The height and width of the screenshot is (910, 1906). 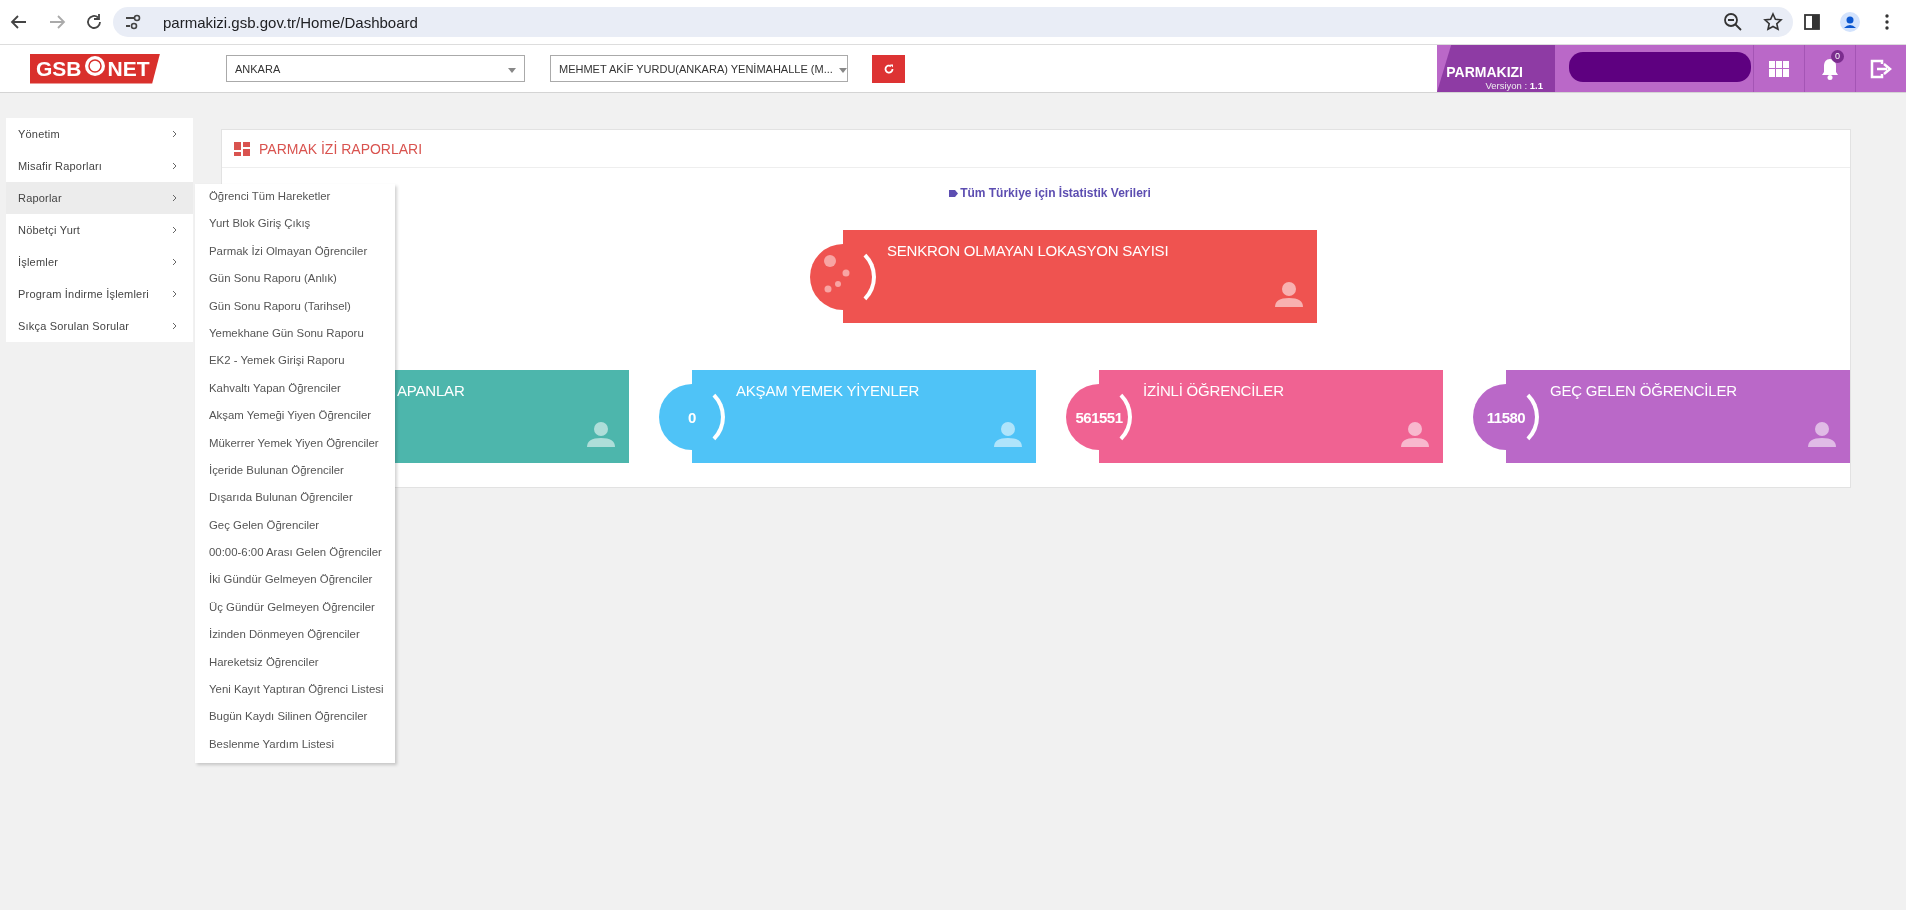 I want to click on card-title: İZİNLİ ÖĞRENCİLER, so click(x=1213, y=390).